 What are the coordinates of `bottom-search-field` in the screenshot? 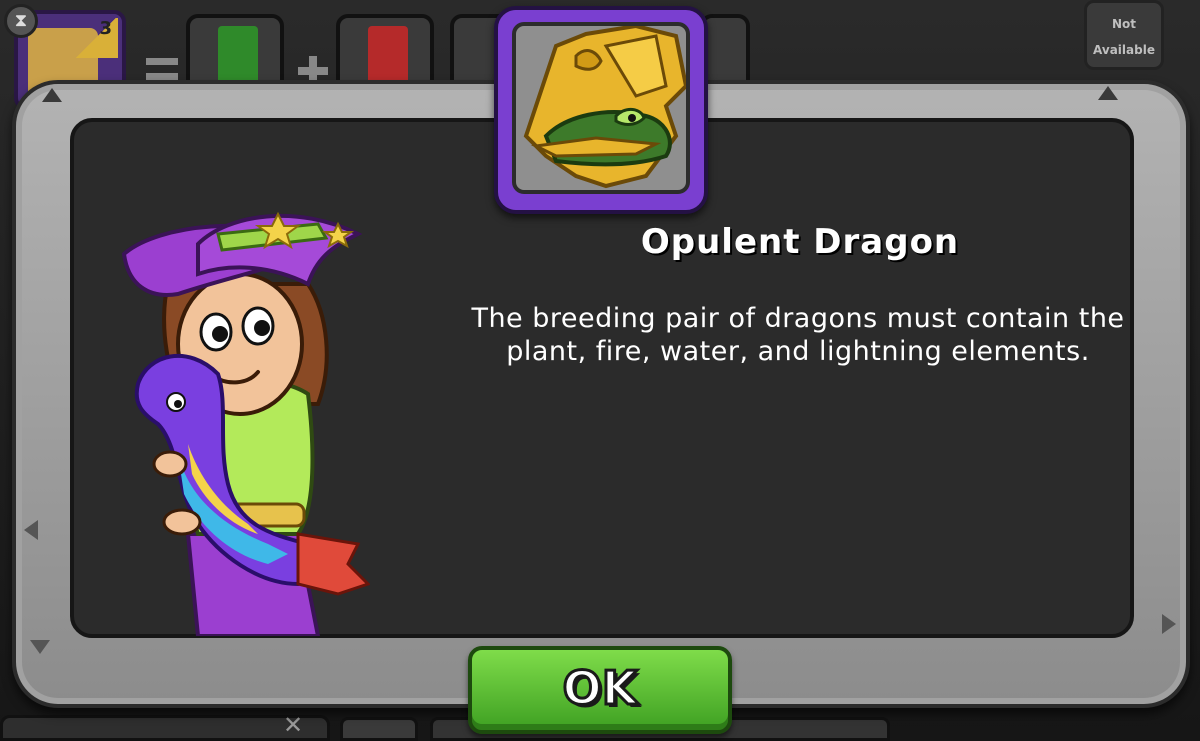 It's located at (165, 728).